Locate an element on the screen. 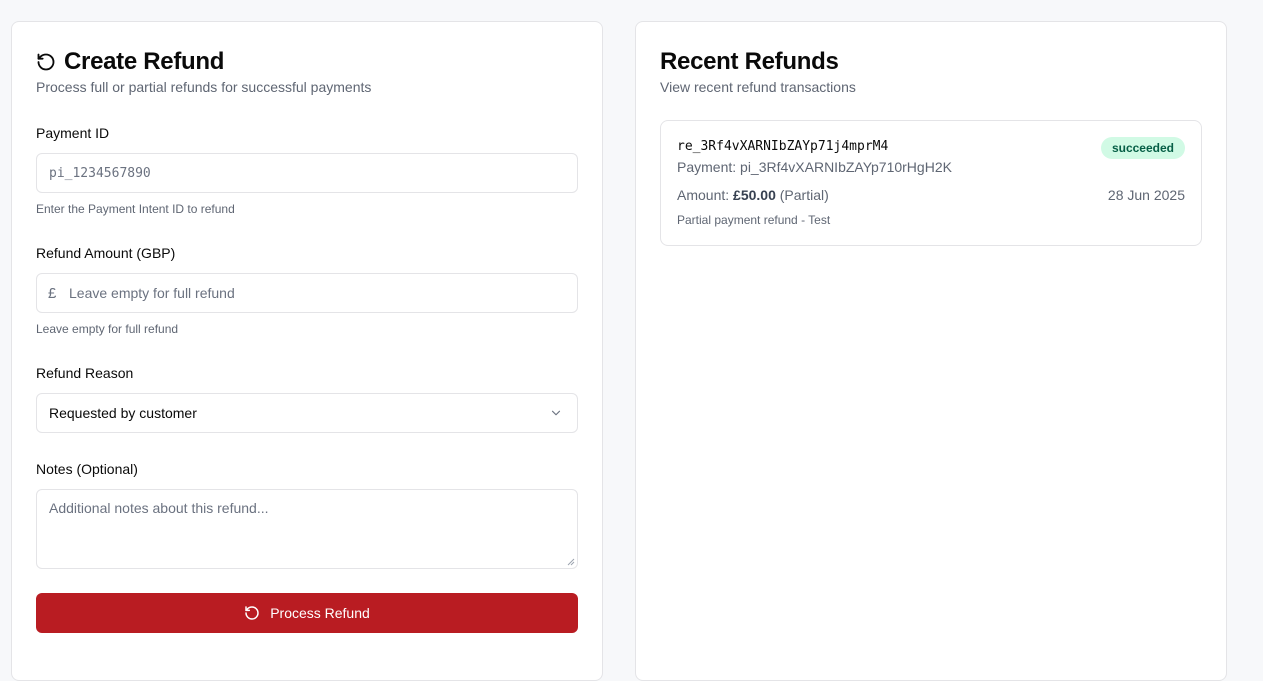 This screenshot has width=1263, height=681. refund-amount-hint: Leave empty for full refund is located at coordinates (107, 329).